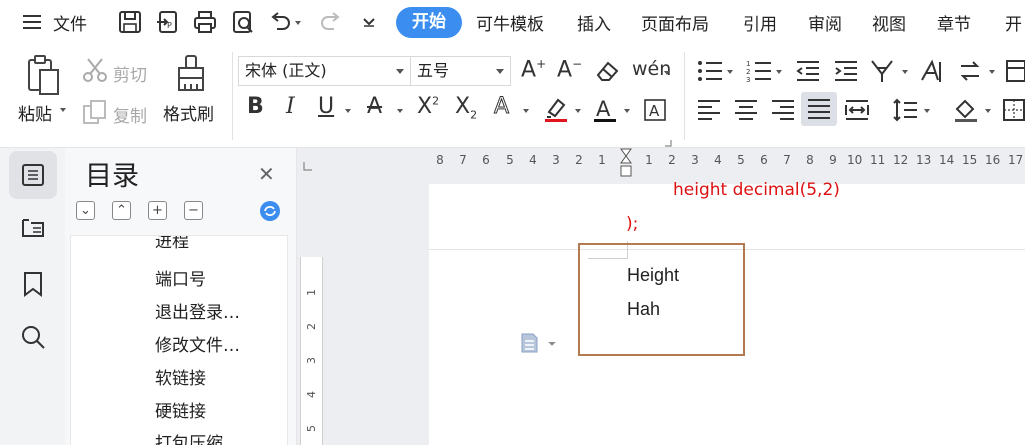 This screenshot has width=1025, height=445. Describe the element at coordinates (627, 111) in the screenshot. I see `font-color-dropdown-icon` at that location.